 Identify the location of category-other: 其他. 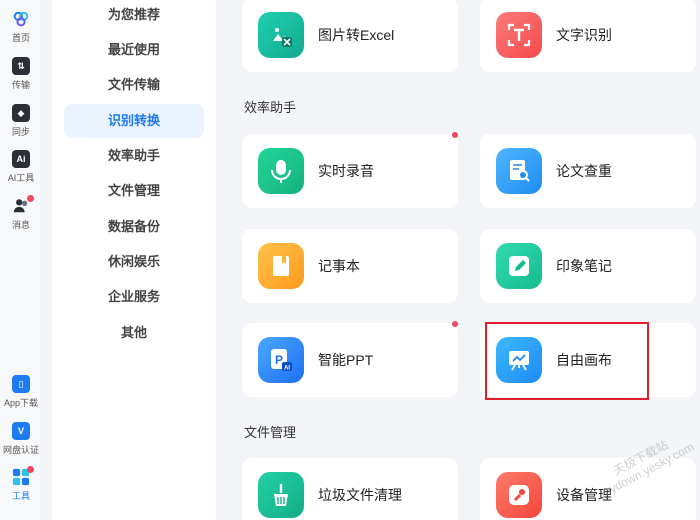
(134, 333).